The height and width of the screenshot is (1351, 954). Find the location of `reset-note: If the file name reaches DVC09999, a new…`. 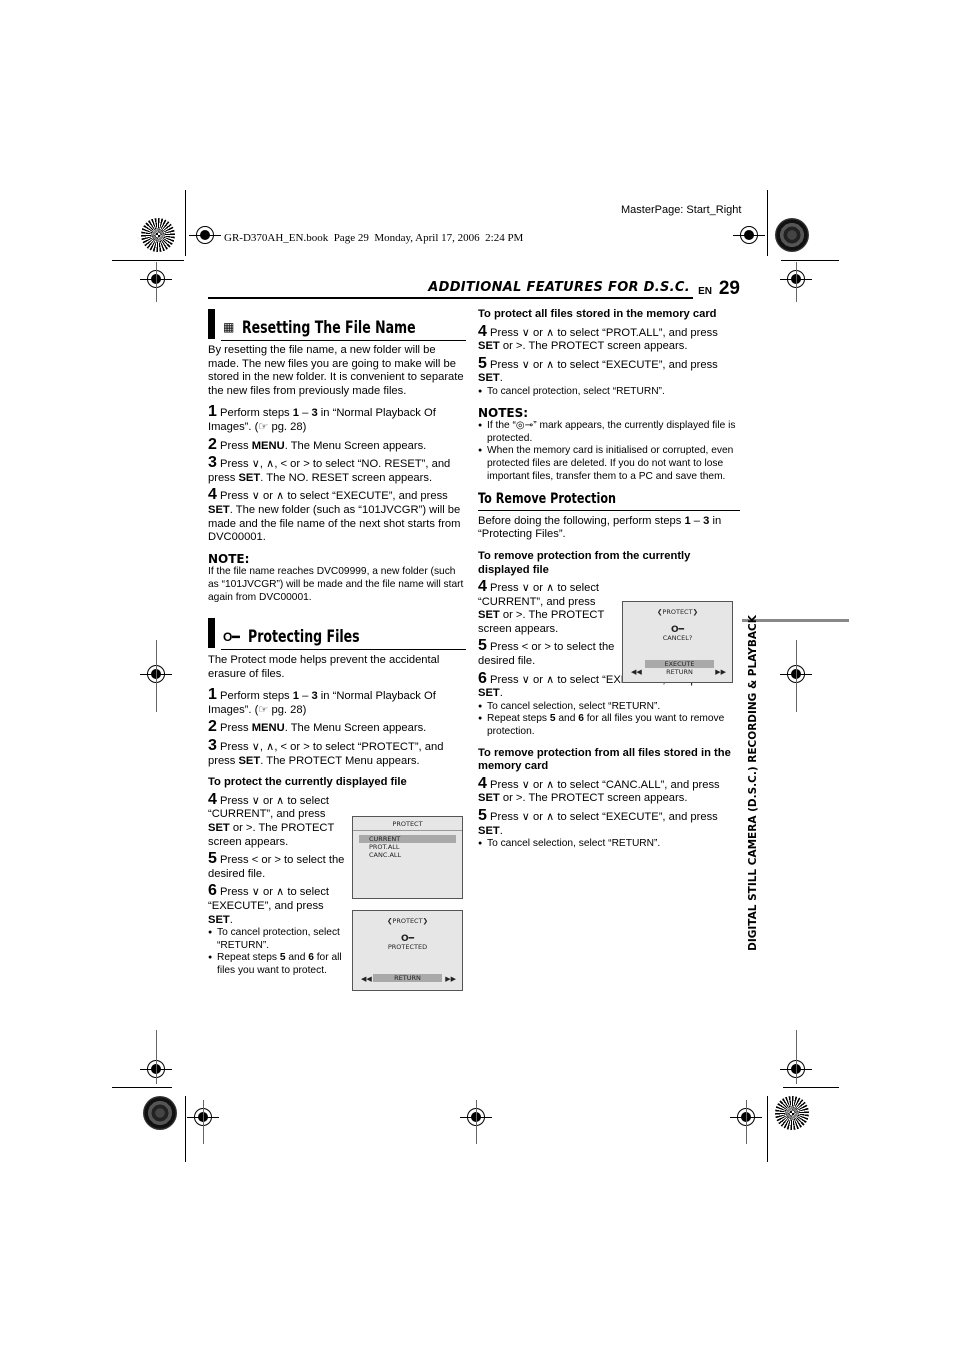

reset-note: If the file name reaches DVC09999, a new… is located at coordinates (336, 584).